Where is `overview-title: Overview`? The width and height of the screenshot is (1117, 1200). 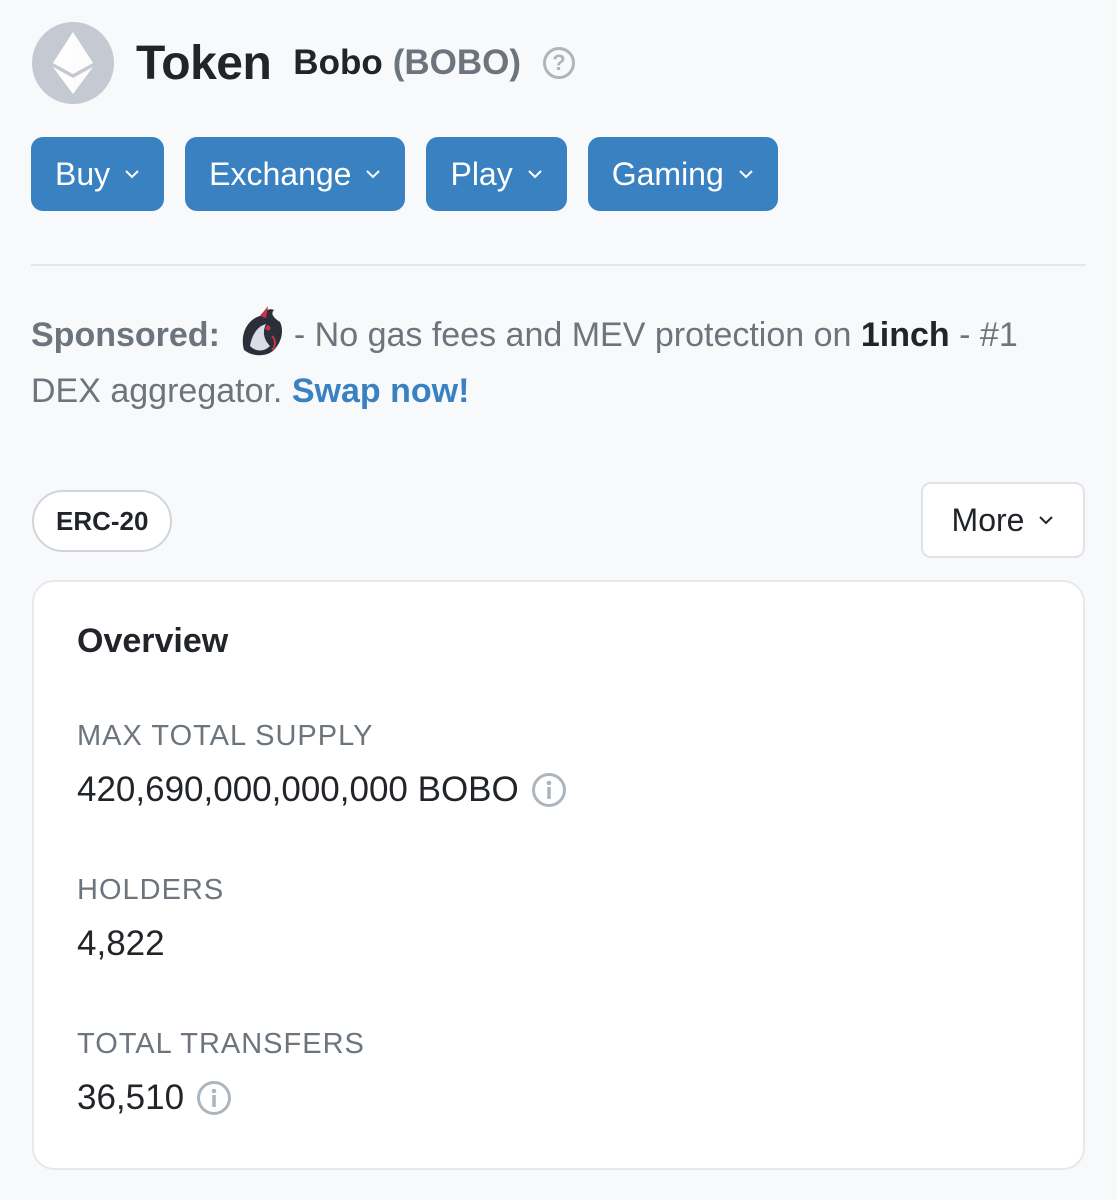 overview-title: Overview is located at coordinates (153, 641).